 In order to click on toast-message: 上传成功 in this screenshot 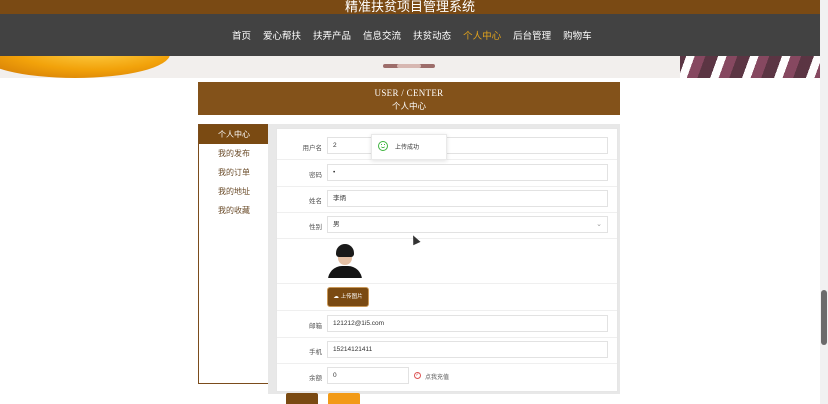, I will do `click(407, 147)`.